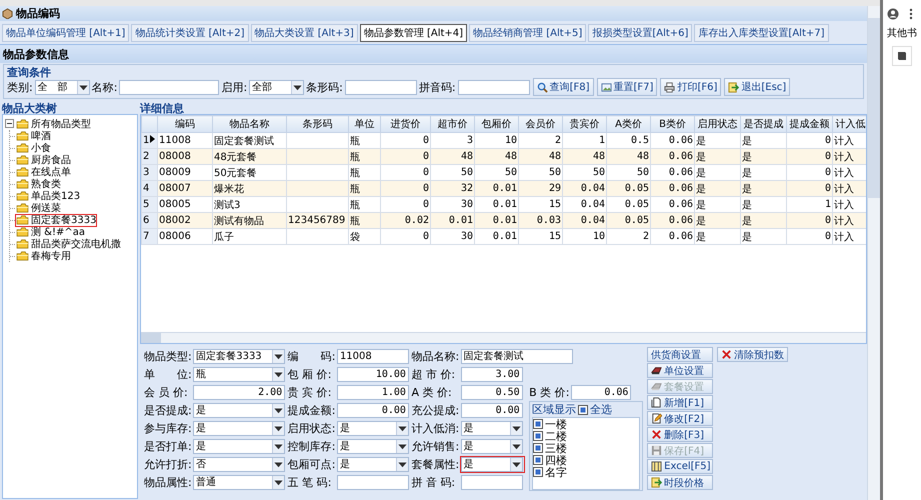  What do you see at coordinates (873, 253) in the screenshot?
I see `vertical-scrollbar` at bounding box center [873, 253].